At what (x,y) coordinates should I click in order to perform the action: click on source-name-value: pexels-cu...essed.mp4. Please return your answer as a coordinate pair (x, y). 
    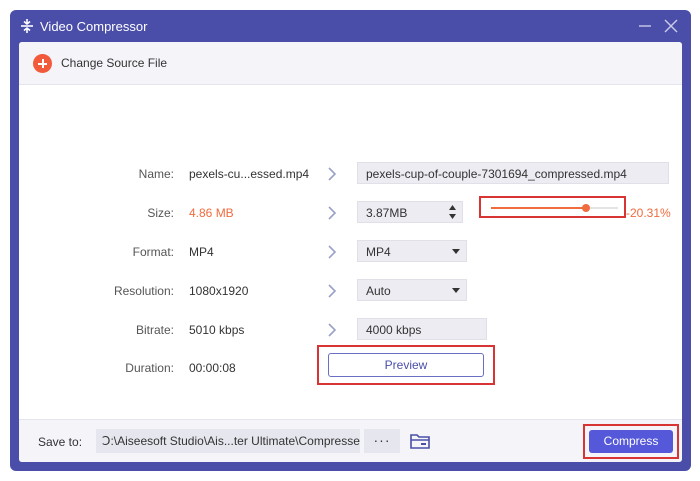
    Looking at the image, I should click on (249, 174).